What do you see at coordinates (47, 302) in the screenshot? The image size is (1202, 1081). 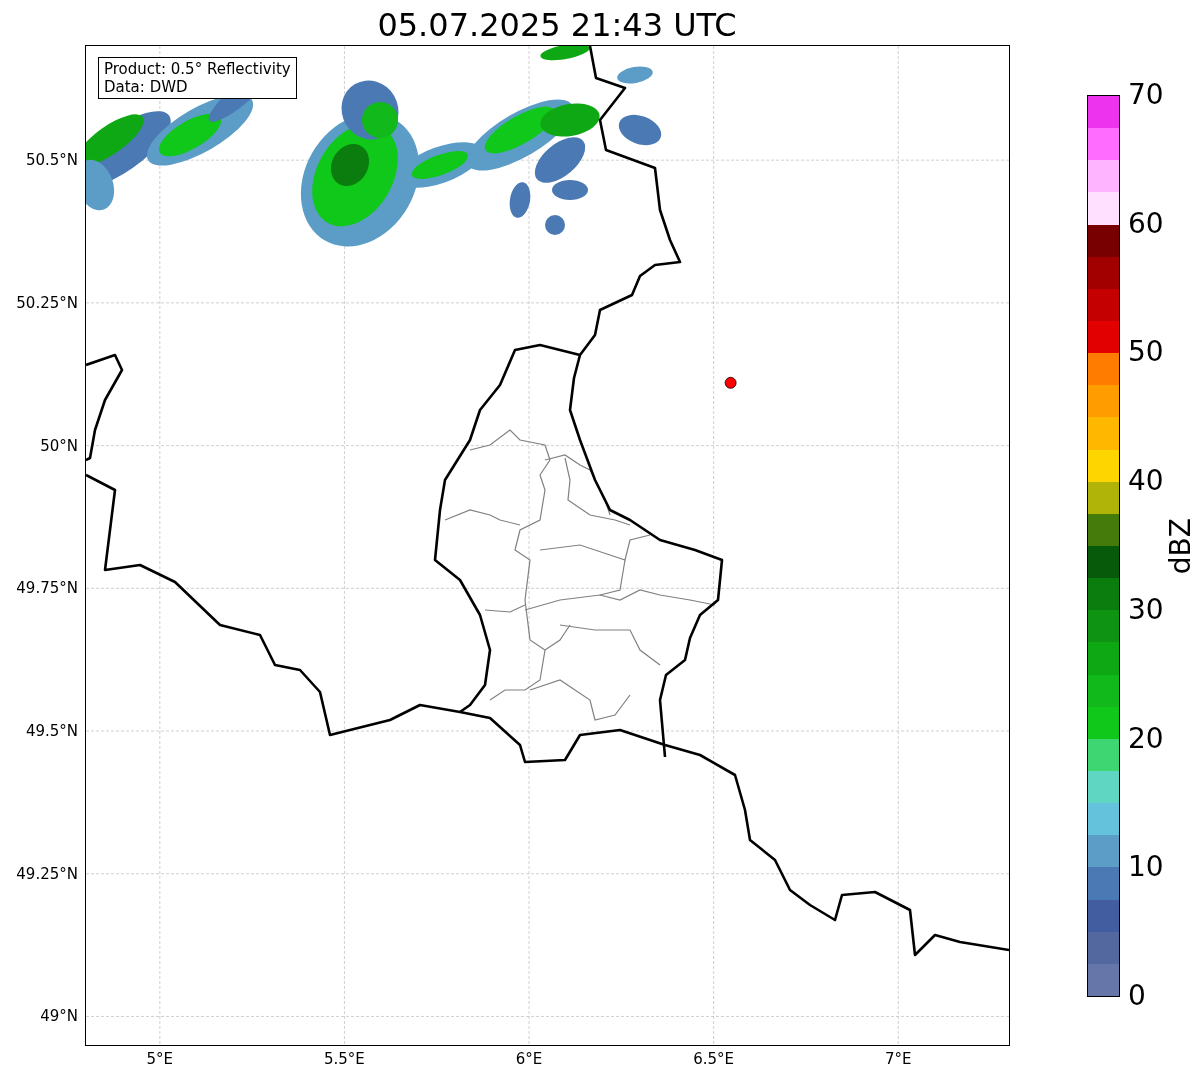 I see `axis-label: 50.25°N` at bounding box center [47, 302].